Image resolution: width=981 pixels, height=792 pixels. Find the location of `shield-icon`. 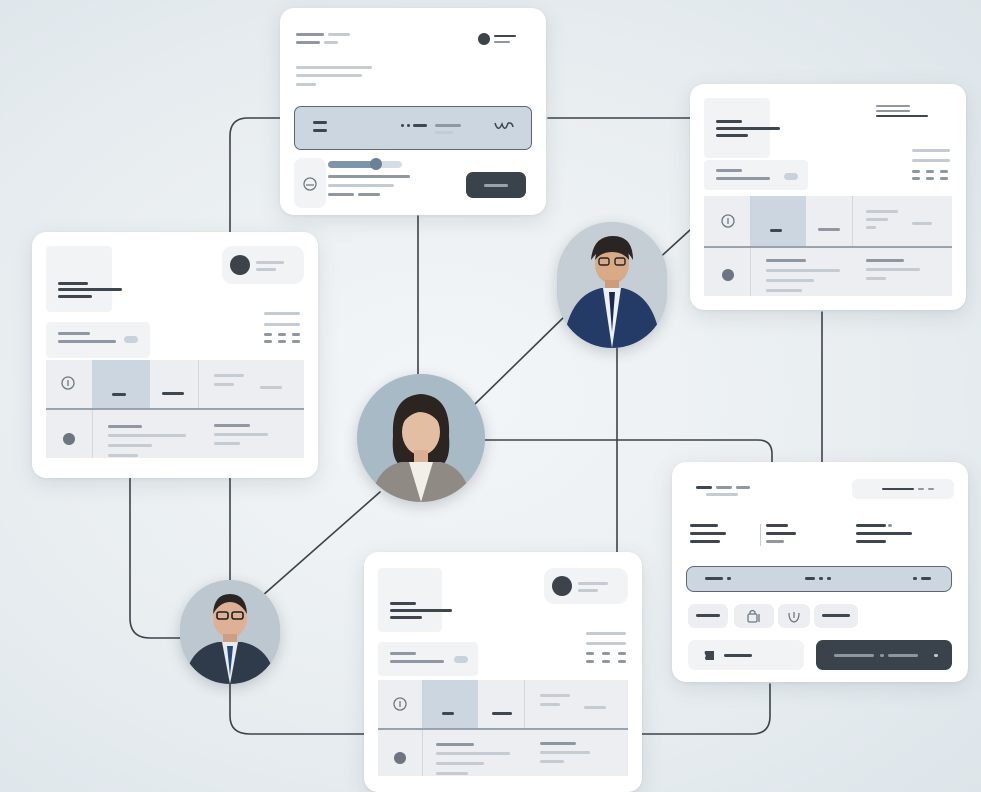

shield-icon is located at coordinates (794, 616).